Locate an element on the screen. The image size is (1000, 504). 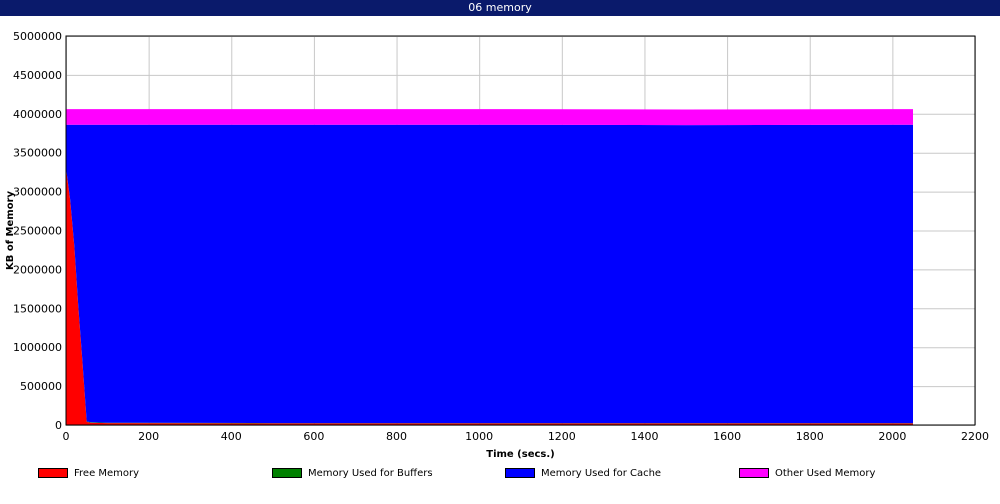
y-axis-label: KB of Memory is located at coordinates (10, 231).